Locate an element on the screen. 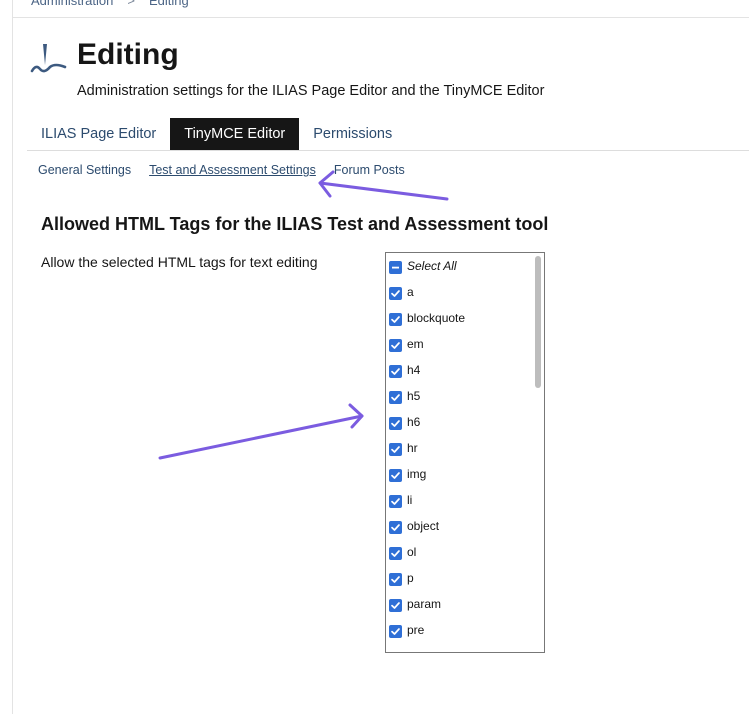  tag-option-h4: h4 is located at coordinates (427, 376).